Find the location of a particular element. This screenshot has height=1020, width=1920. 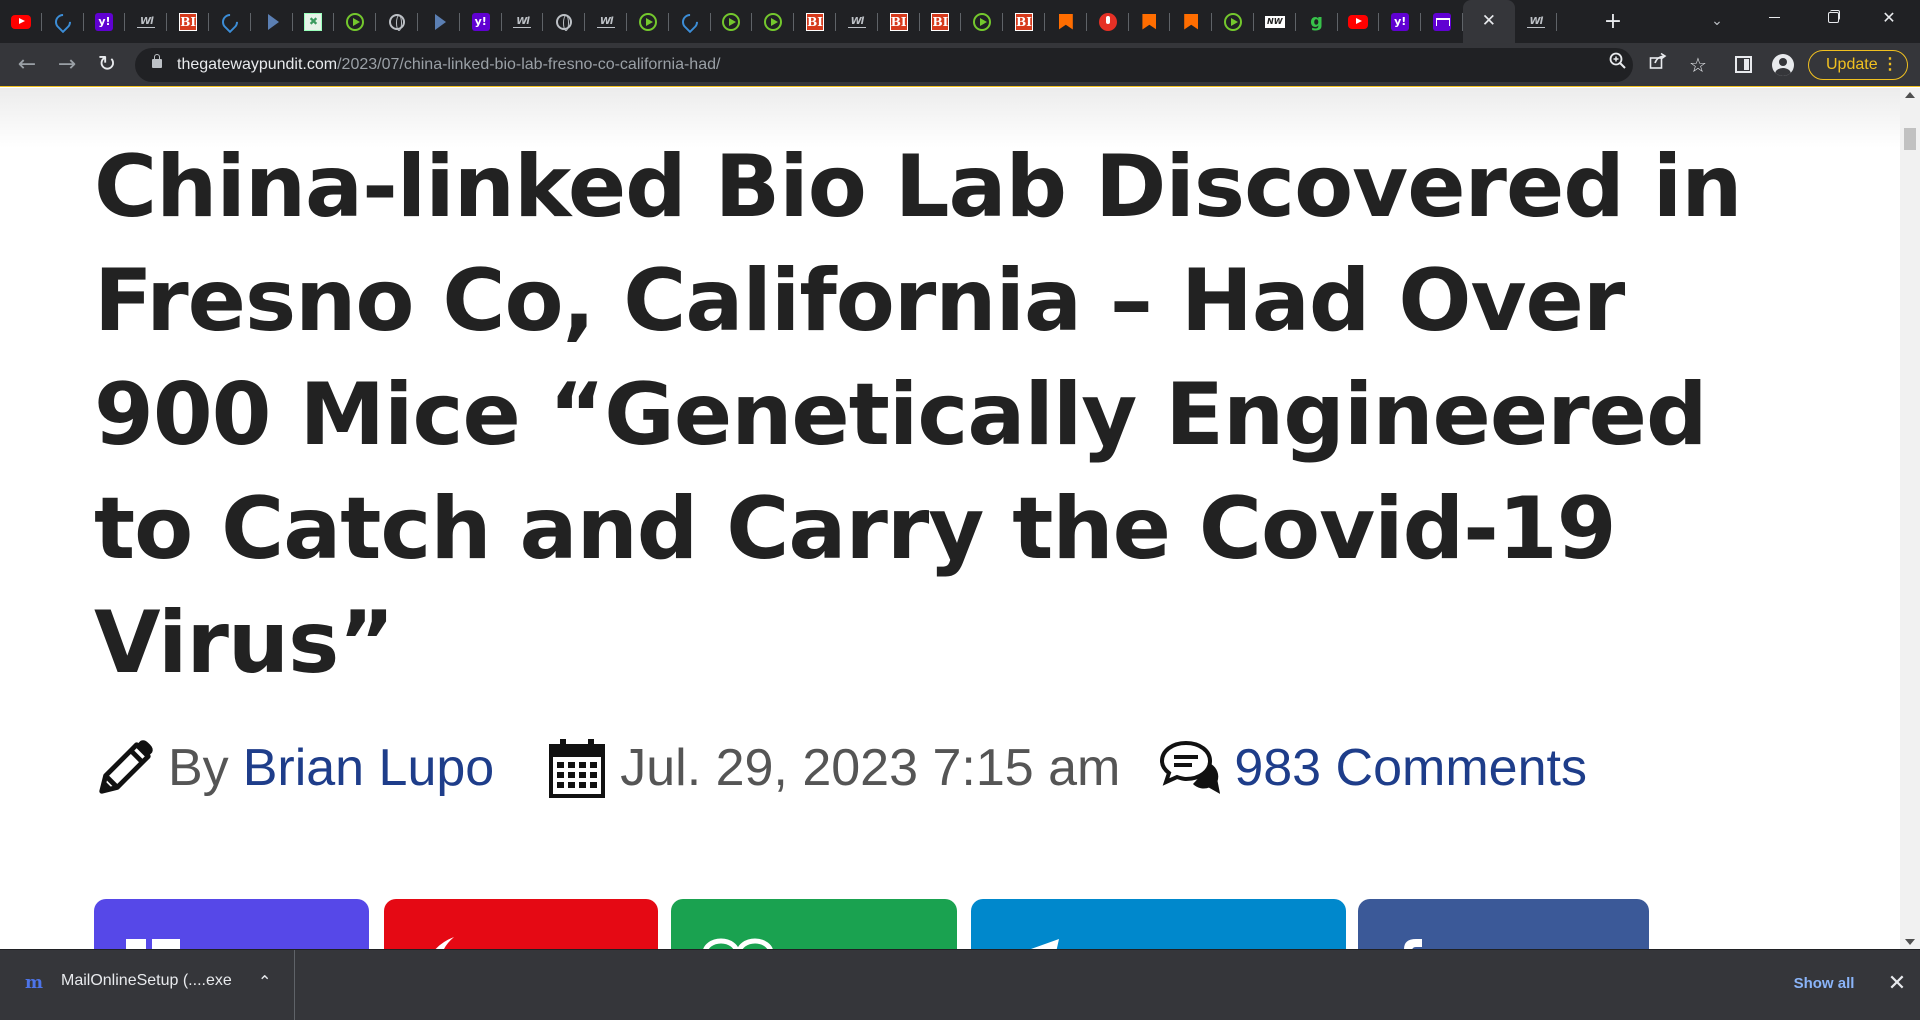

gab-icon is located at coordinates (444, 943).